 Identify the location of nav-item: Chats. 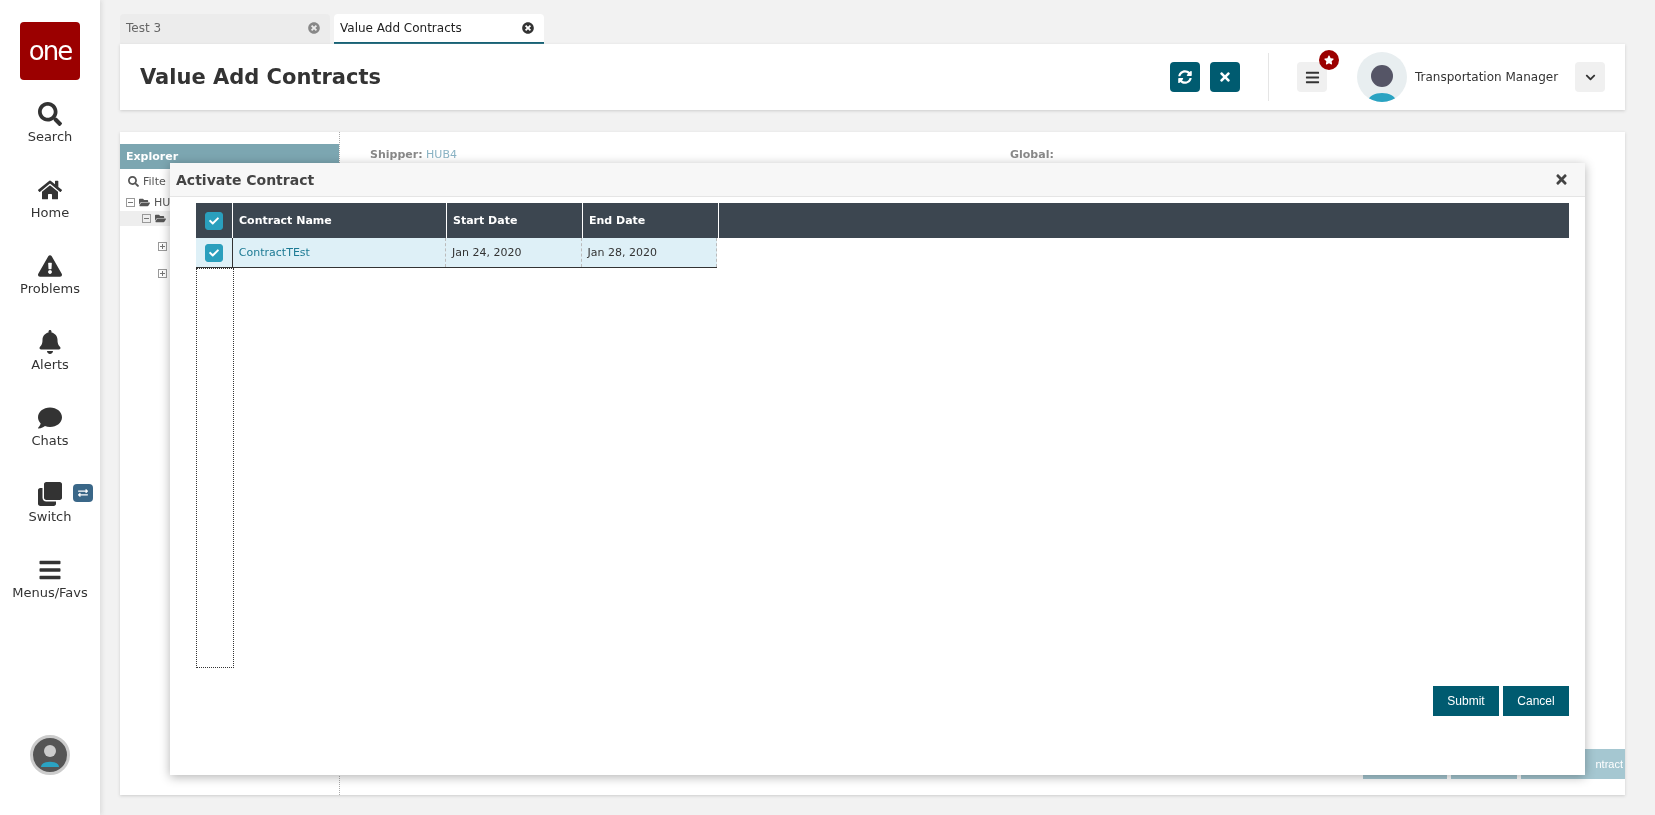
(50, 444).